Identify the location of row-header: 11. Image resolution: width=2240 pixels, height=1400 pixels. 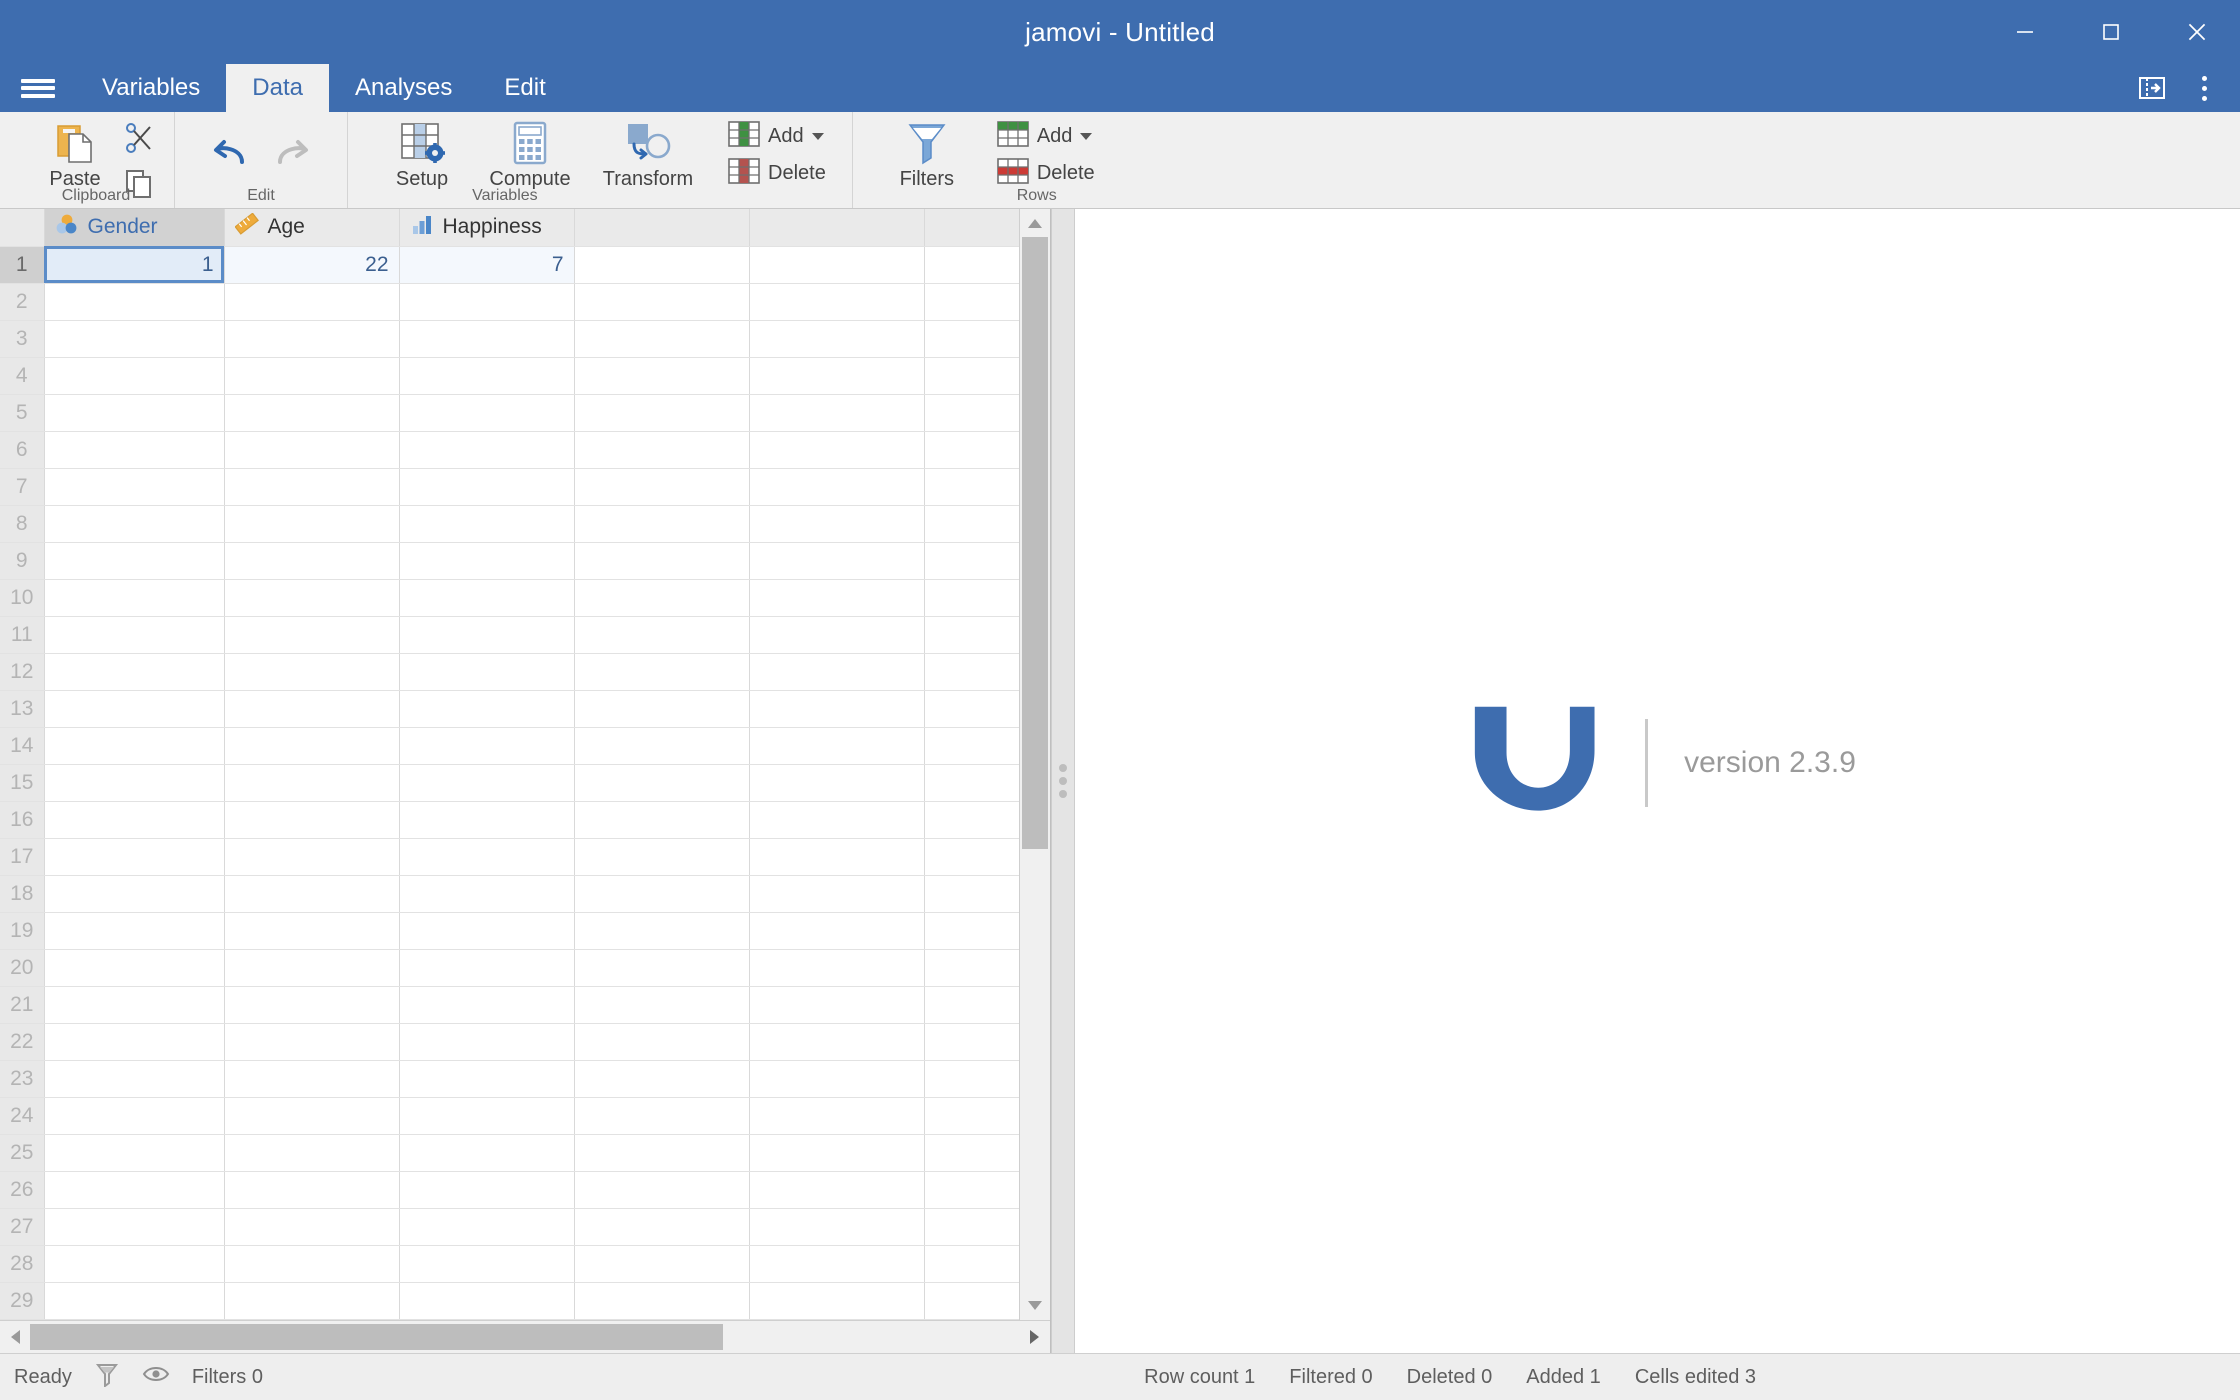
(22, 635).